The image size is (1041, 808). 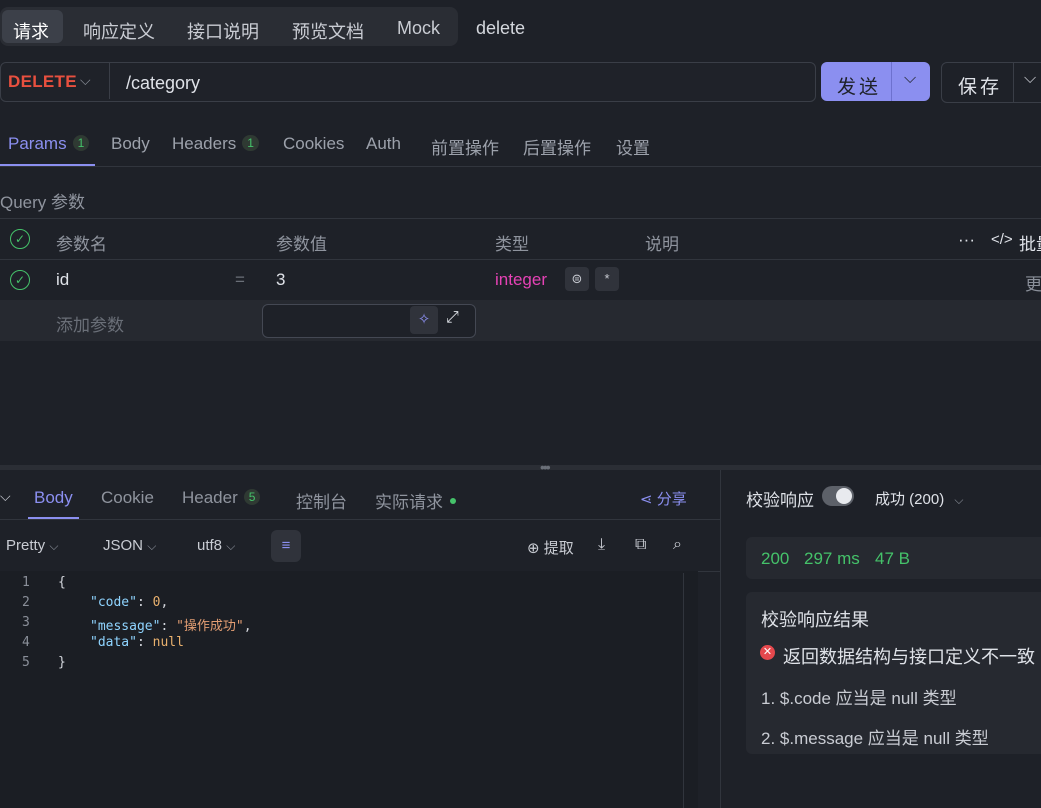 What do you see at coordinates (210, 626) in the screenshot?
I see `json-value: "操作成功"` at bounding box center [210, 626].